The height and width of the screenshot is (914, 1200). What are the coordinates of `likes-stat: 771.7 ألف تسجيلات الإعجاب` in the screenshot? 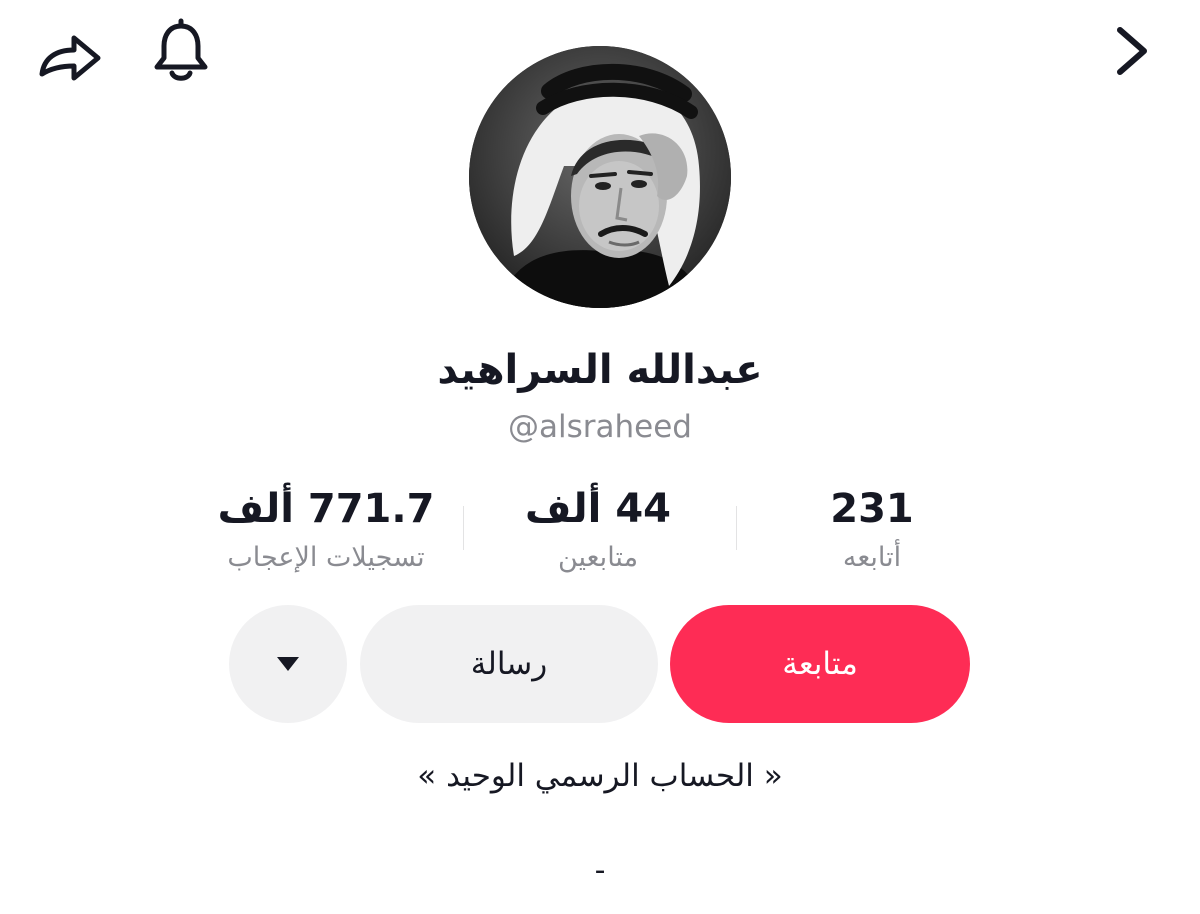 It's located at (326, 529).